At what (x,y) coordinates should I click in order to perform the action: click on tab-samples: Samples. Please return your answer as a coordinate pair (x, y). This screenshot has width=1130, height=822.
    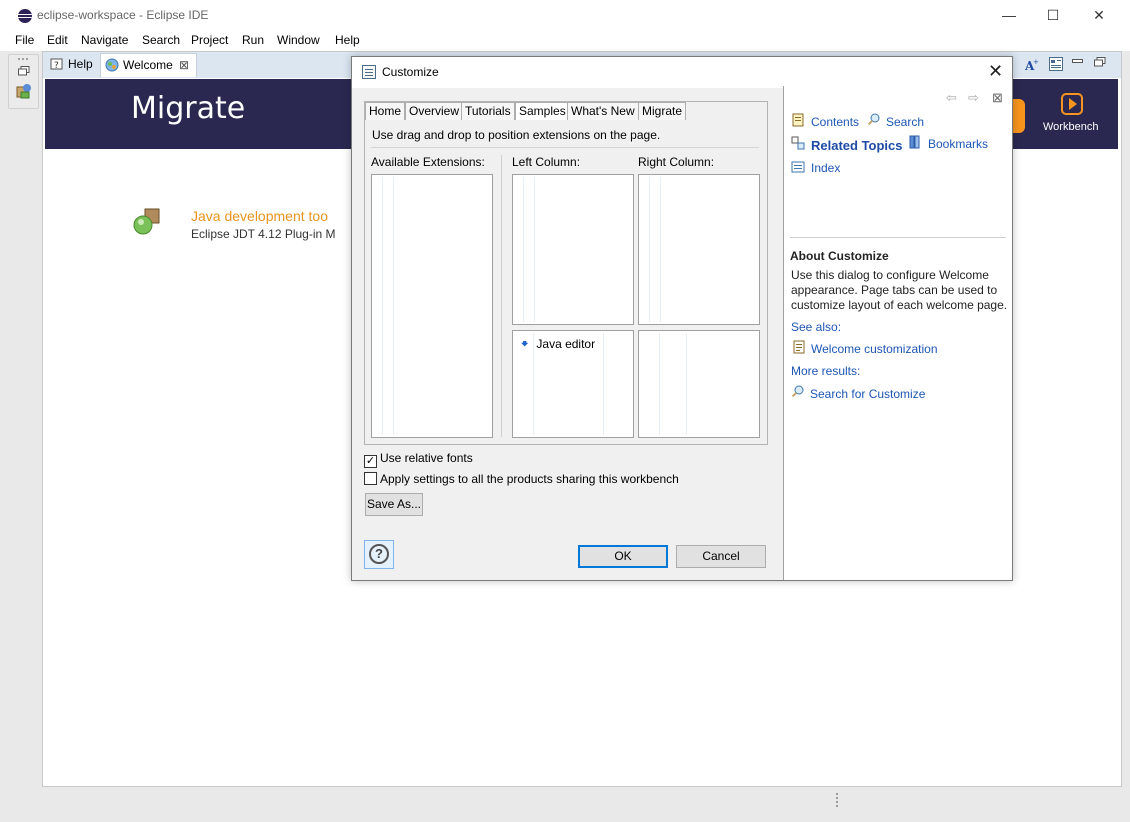
    Looking at the image, I should click on (542, 111).